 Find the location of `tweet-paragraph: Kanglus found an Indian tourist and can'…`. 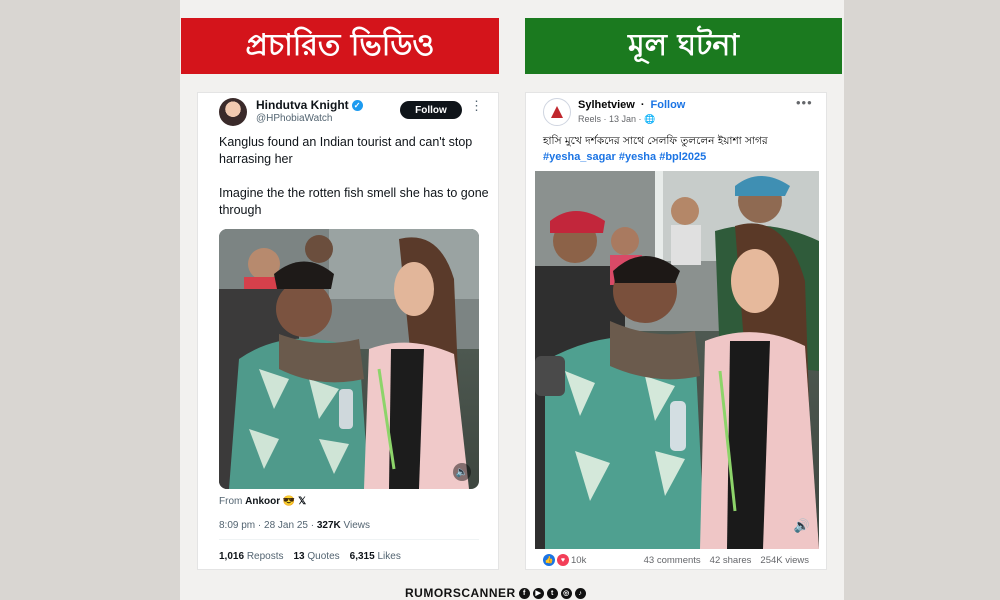

tweet-paragraph: Kanglus found an Indian tourist and can'… is located at coordinates (346, 150).